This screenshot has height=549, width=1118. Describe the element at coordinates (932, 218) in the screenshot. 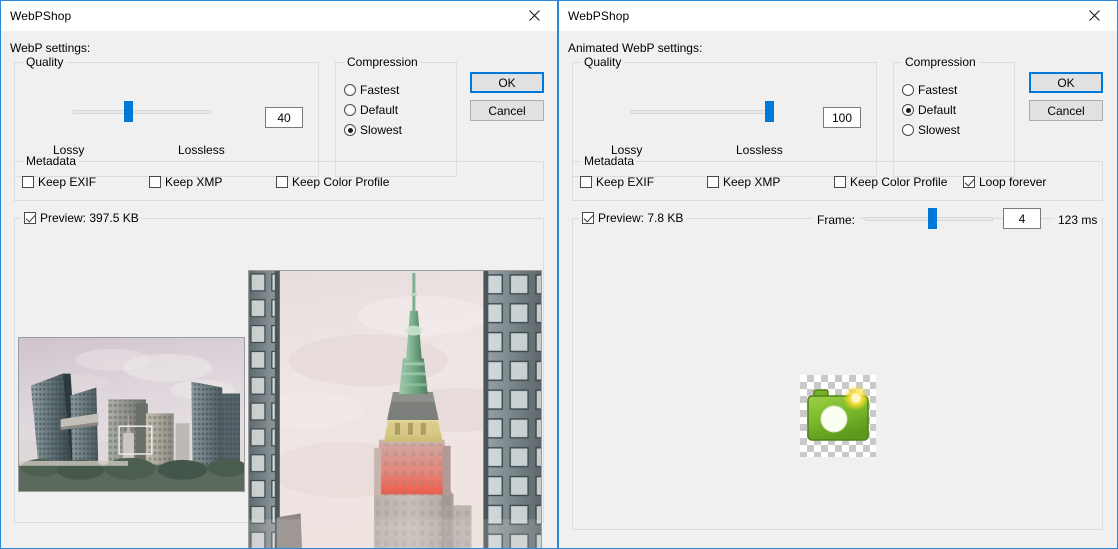

I see `frame-slider-thumb` at that location.